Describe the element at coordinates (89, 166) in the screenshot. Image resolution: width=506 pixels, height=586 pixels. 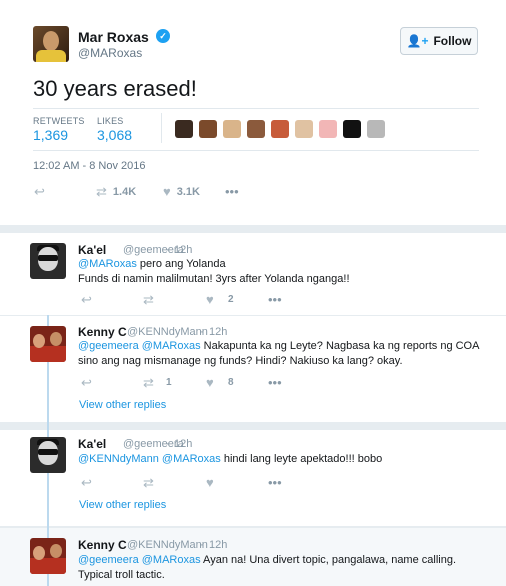
I see `tweet-timestamp: 12:02 AM - 8 Nov 2016` at that location.